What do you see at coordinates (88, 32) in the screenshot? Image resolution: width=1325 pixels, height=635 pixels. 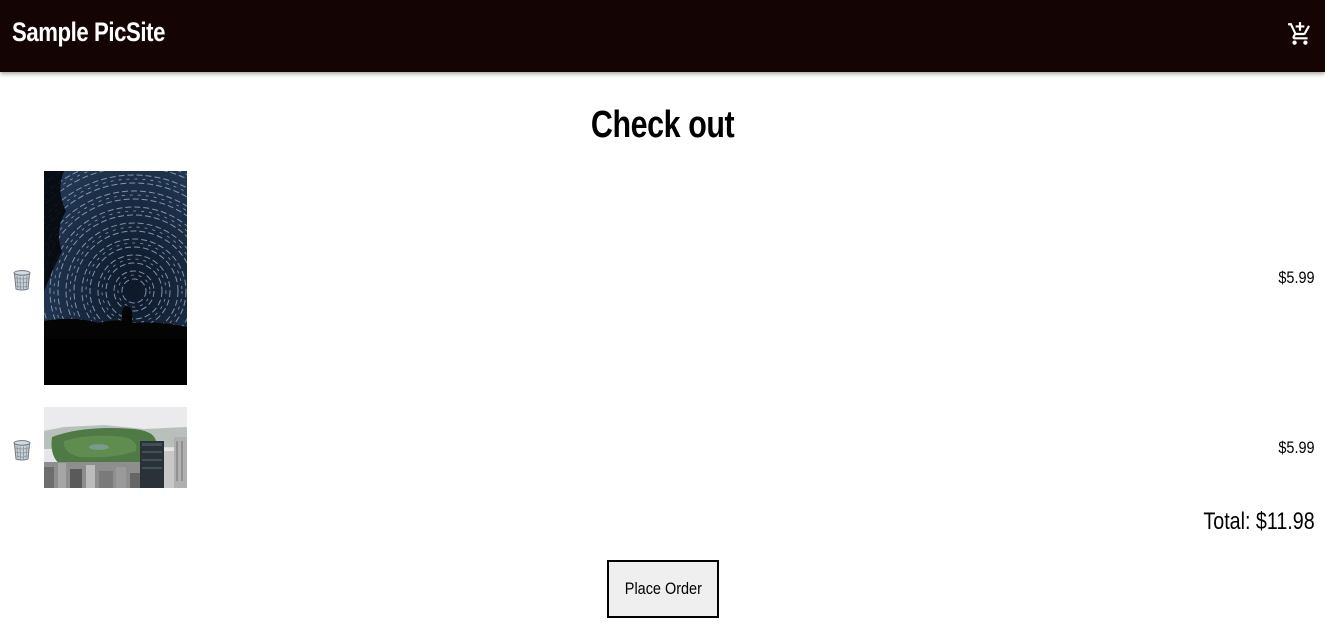 I see `site-brand: Sample PicSite` at bounding box center [88, 32].